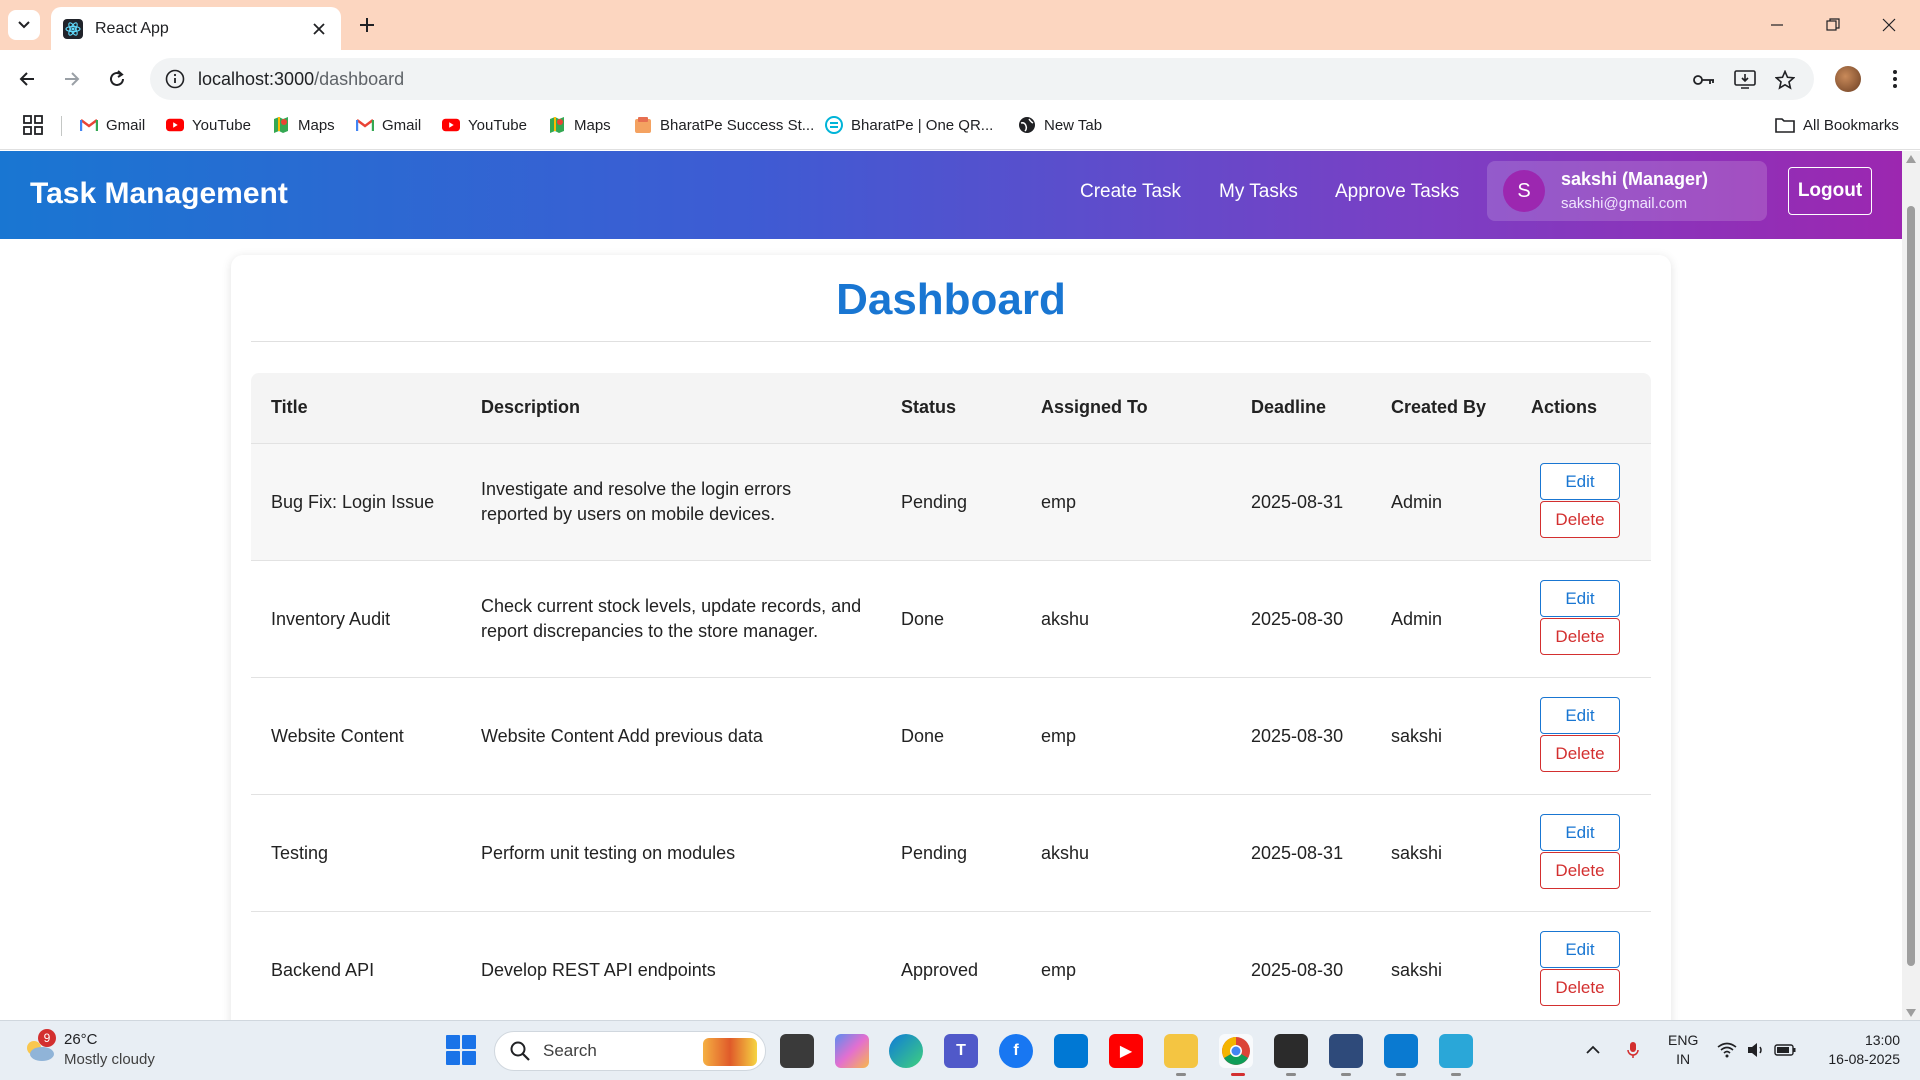 Image resolution: width=1920 pixels, height=1080 pixels. I want to click on arrow-left-icon, so click(26, 79).